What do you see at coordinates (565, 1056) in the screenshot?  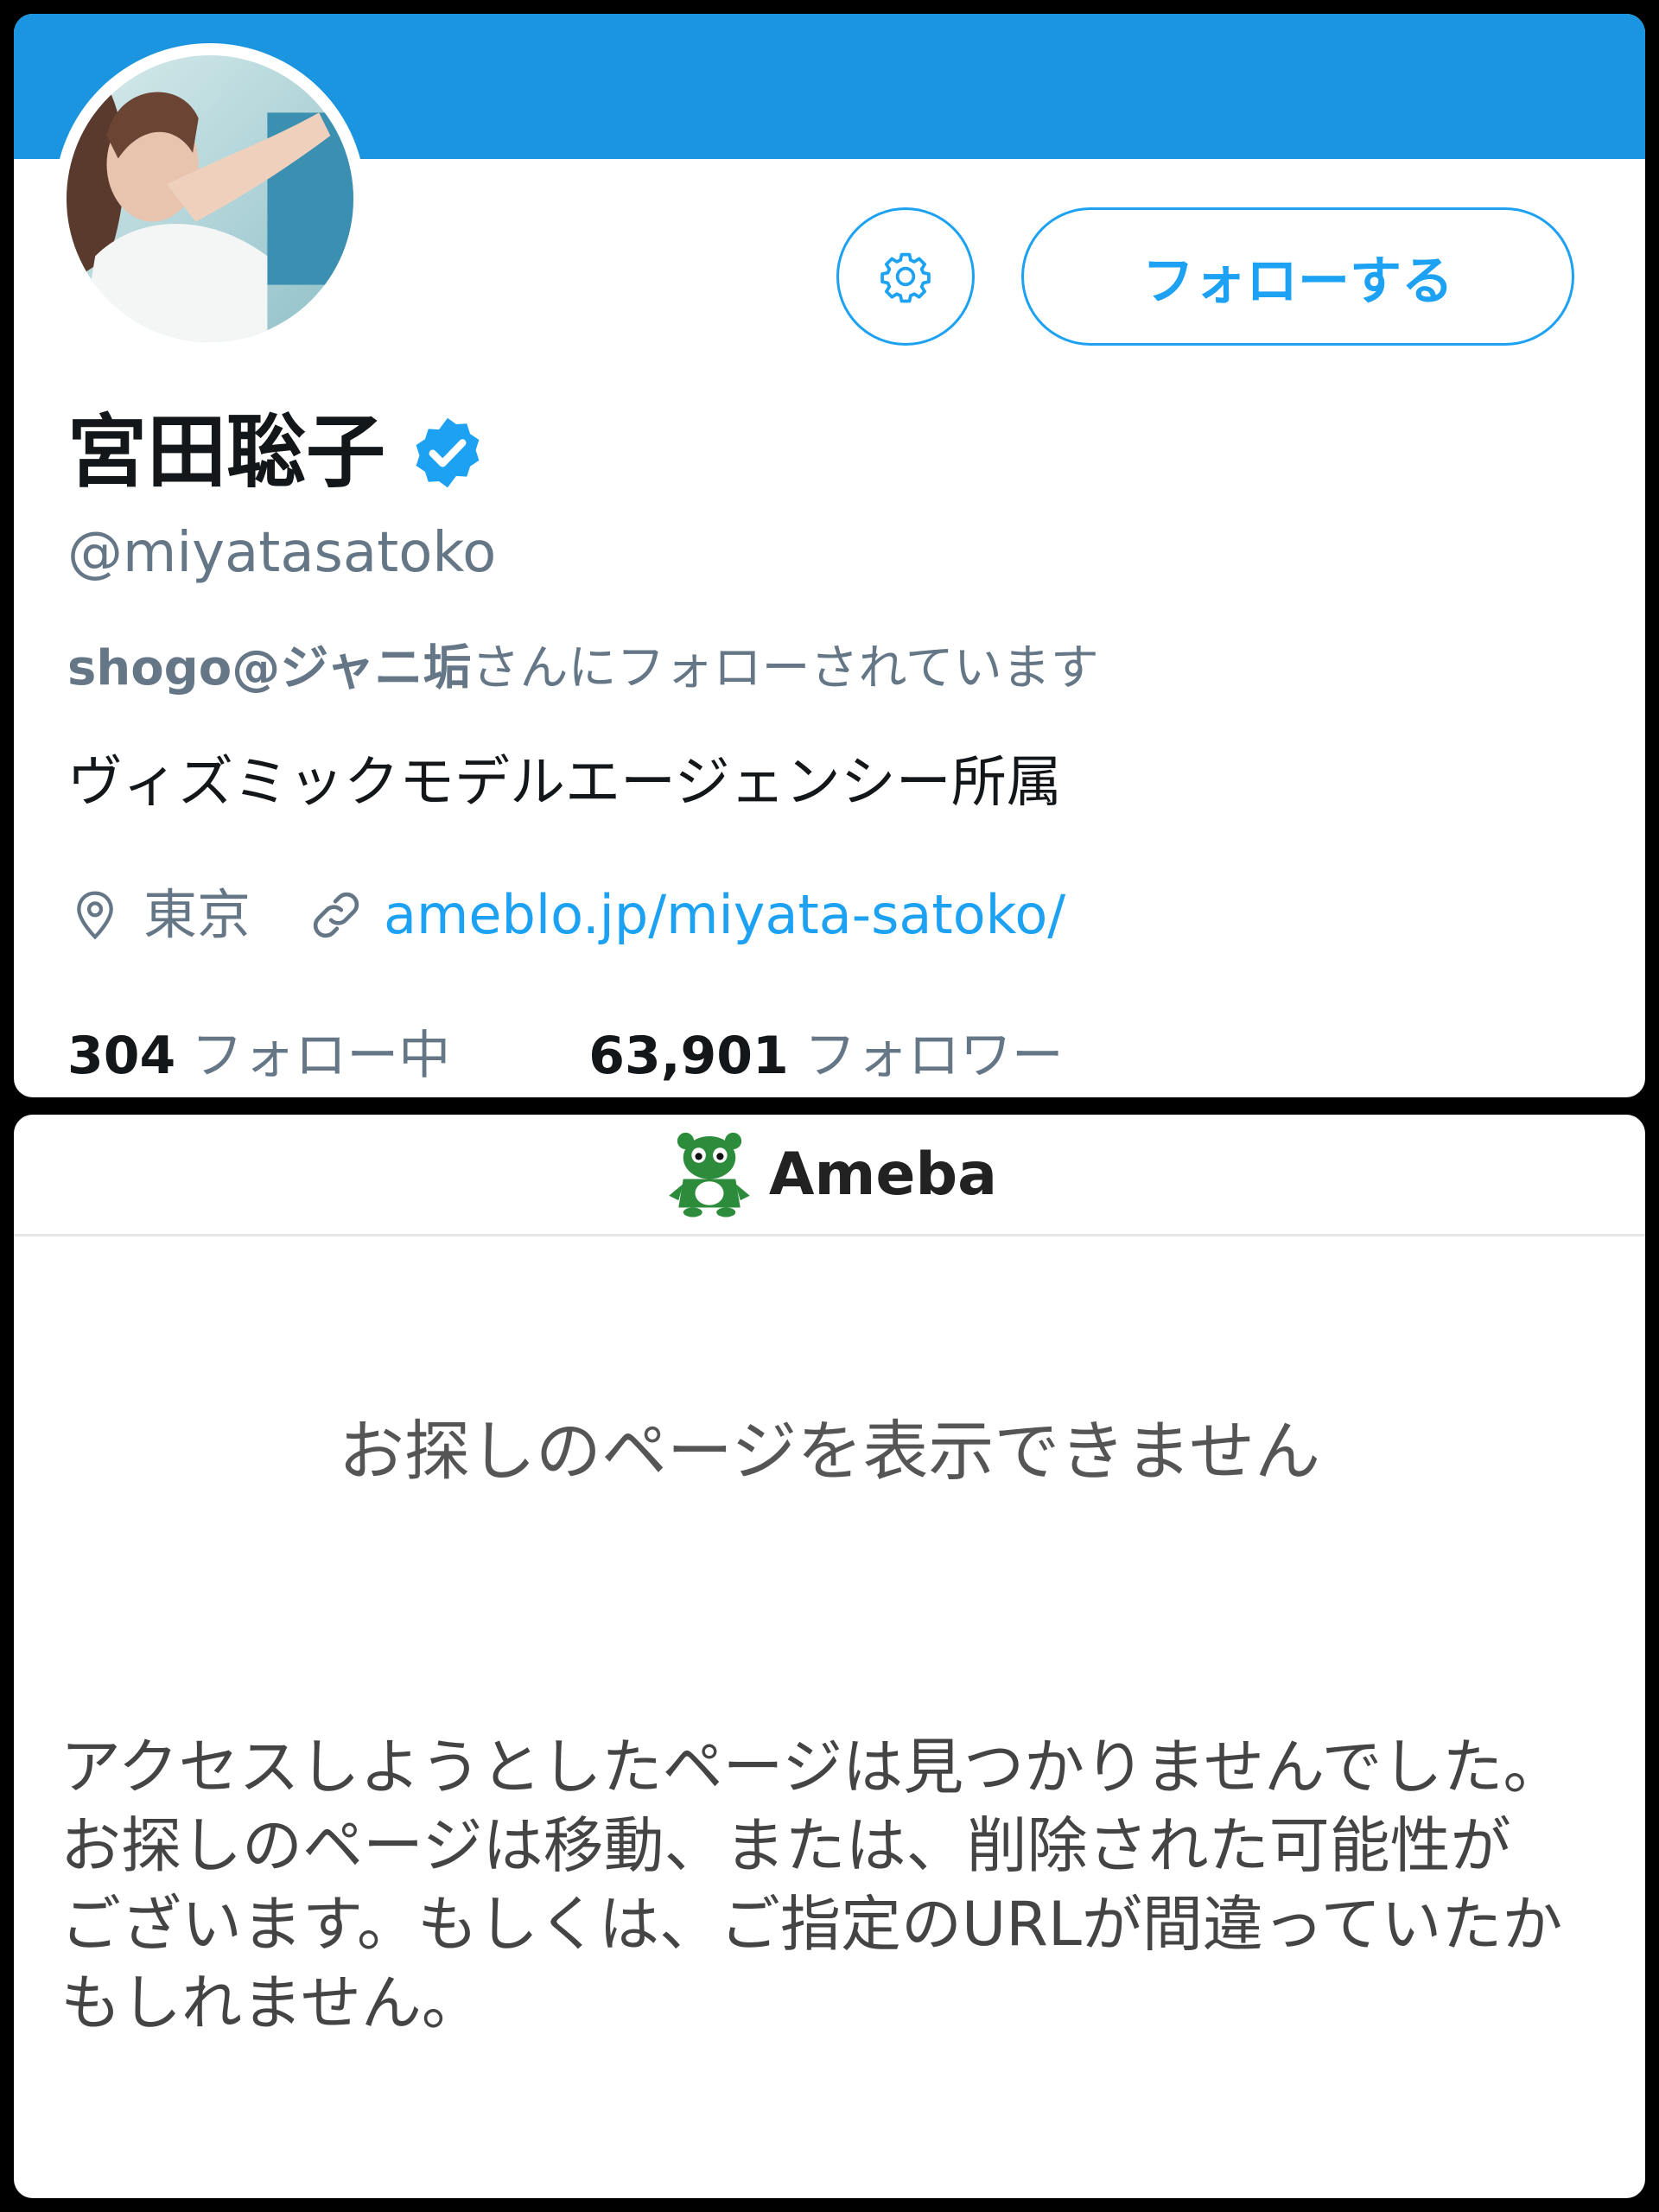 I see `profile-stats: 304 フォロー中 63,901 フォロワー` at bounding box center [565, 1056].